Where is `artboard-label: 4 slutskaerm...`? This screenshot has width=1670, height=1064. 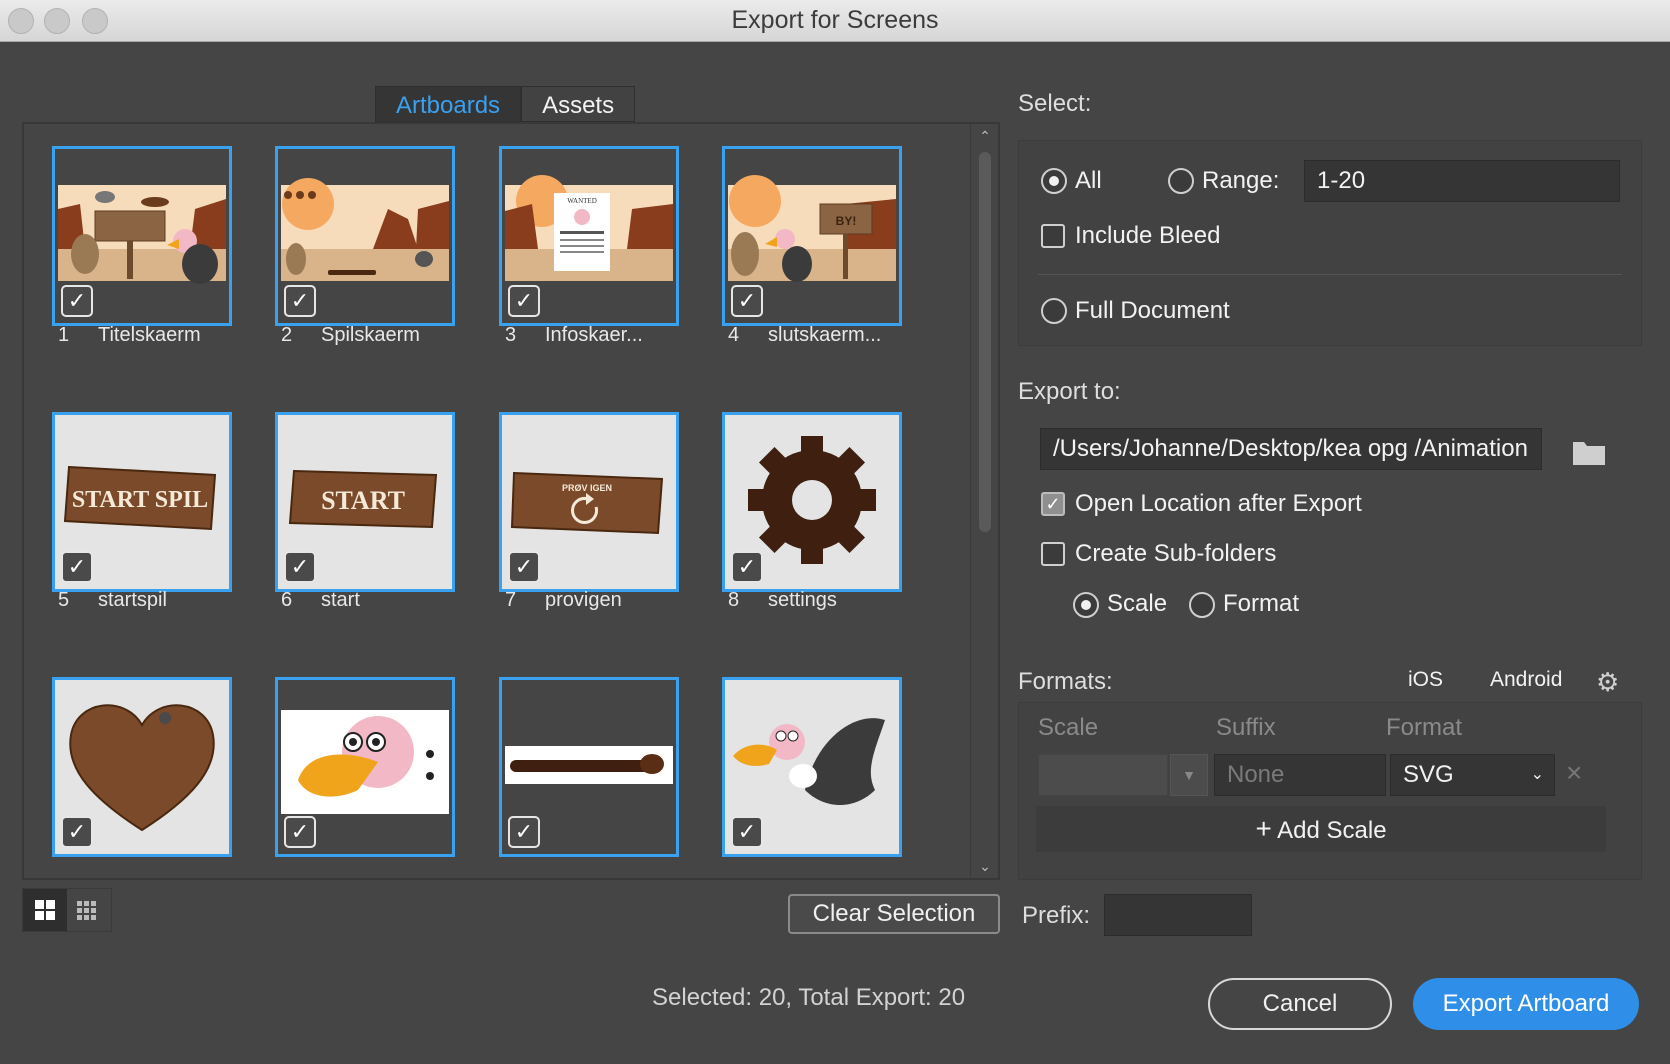
artboard-label: 4 slutskaerm... is located at coordinates (805, 335).